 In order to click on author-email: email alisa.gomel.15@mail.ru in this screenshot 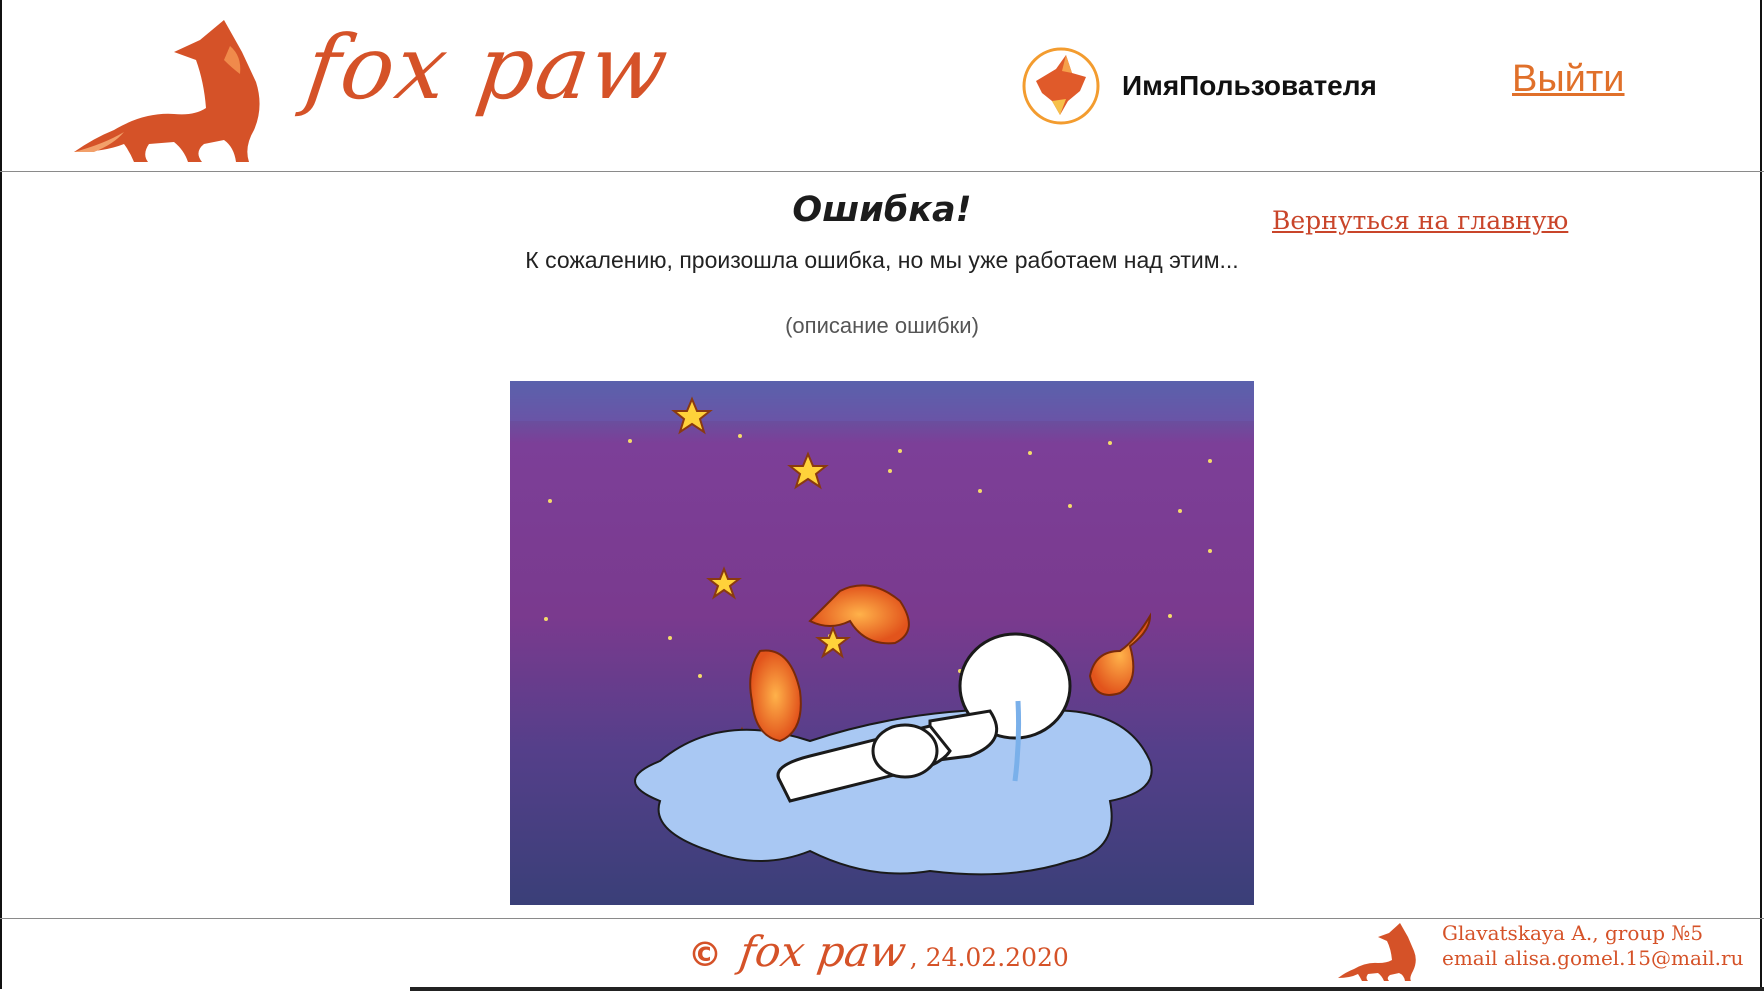, I will do `click(1593, 958)`.